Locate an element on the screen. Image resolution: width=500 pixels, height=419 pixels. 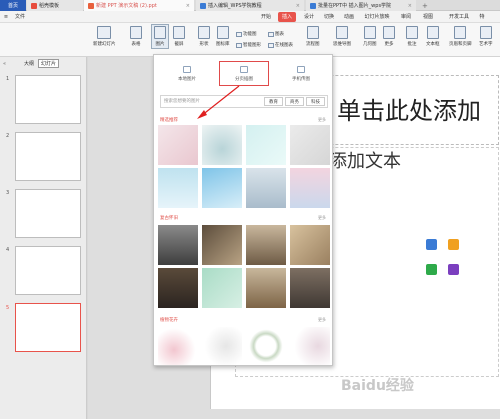
local-picture-icon is located at coordinates (187, 69).